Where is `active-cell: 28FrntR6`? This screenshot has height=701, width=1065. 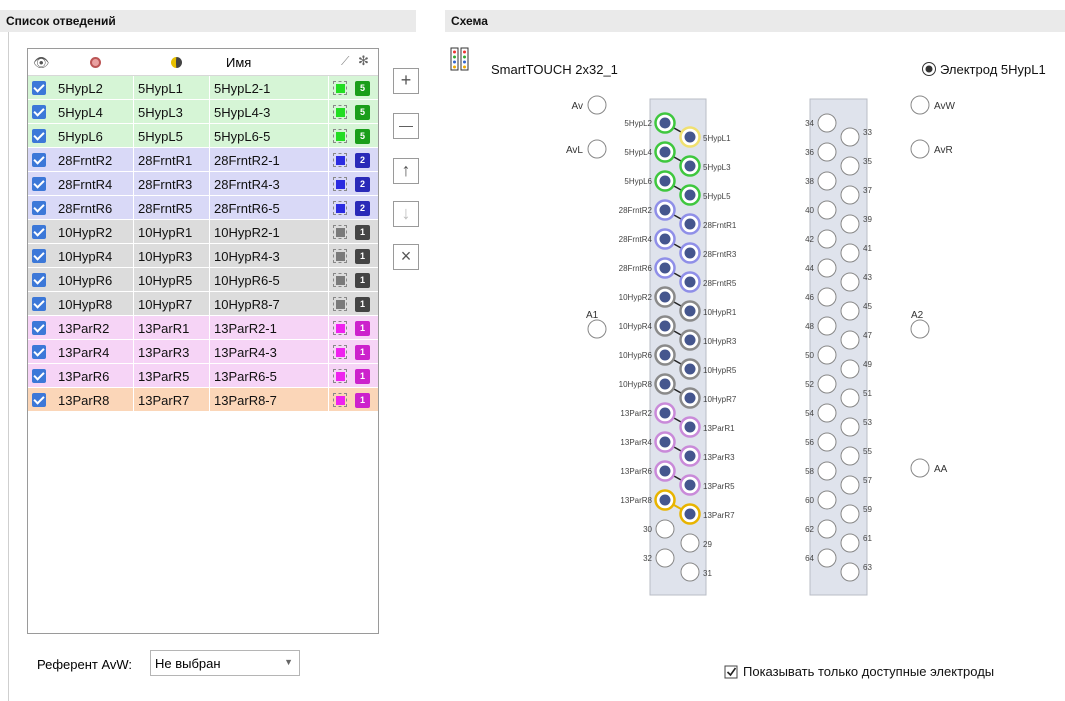
active-cell: 28FrntR6 is located at coordinates (85, 208).